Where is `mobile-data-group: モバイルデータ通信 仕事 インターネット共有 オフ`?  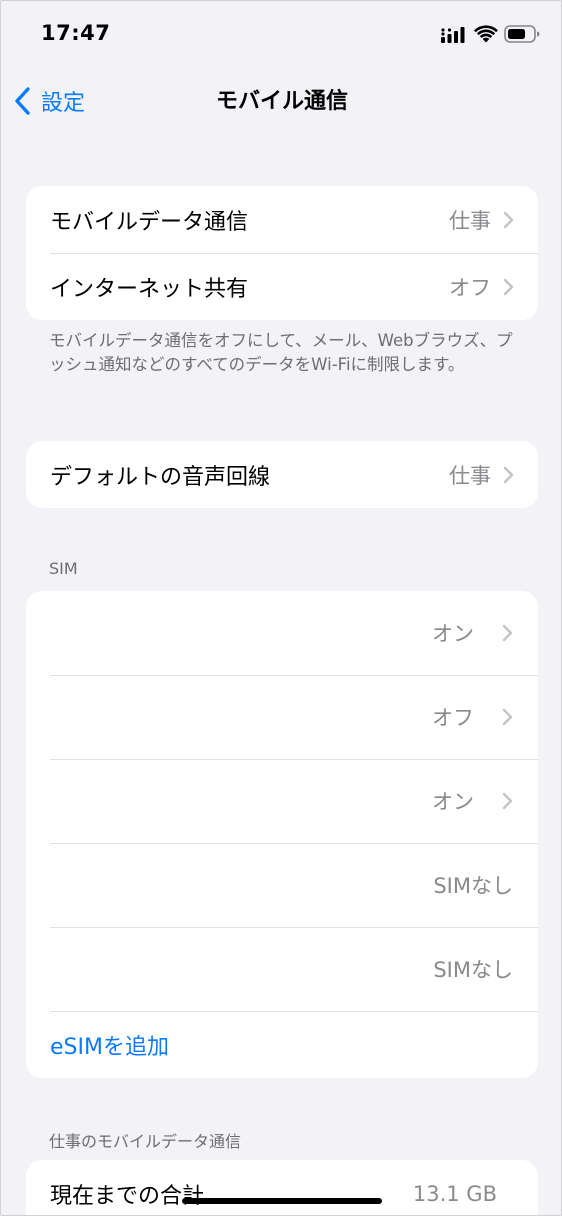 mobile-data-group: モバイルデータ通信 仕事 インターネット共有 オフ is located at coordinates (282, 253).